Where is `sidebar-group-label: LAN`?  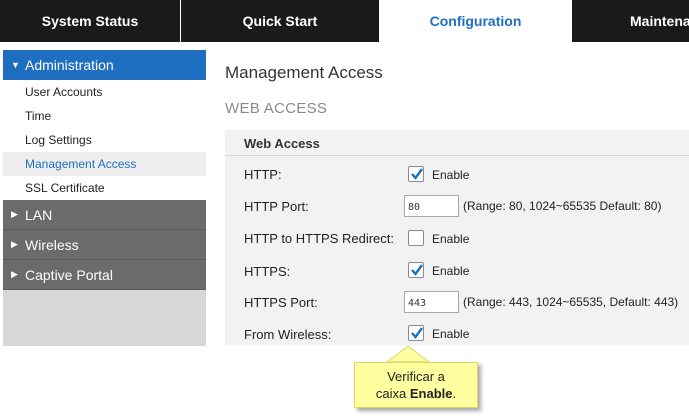 sidebar-group-label: LAN is located at coordinates (39, 214).